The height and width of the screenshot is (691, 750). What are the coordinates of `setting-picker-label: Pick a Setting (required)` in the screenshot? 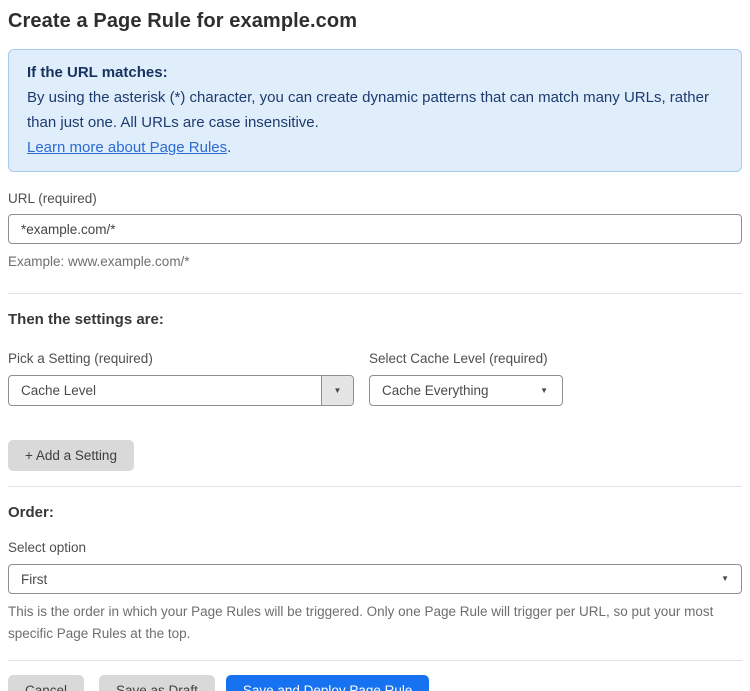 It's located at (80, 358).